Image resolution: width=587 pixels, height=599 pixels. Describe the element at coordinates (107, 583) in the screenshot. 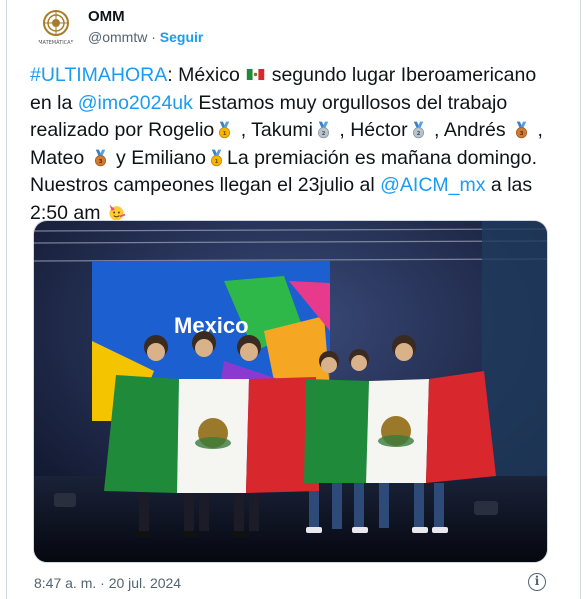

I see `tweet-timestamp: 8:47 a. m. · 20 jul. 2024` at that location.